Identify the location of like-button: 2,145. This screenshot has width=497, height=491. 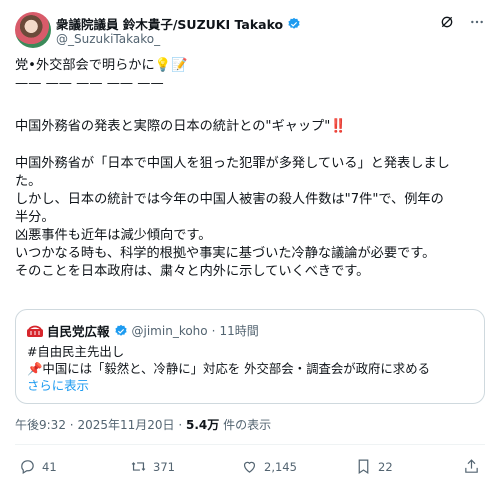
(269, 466).